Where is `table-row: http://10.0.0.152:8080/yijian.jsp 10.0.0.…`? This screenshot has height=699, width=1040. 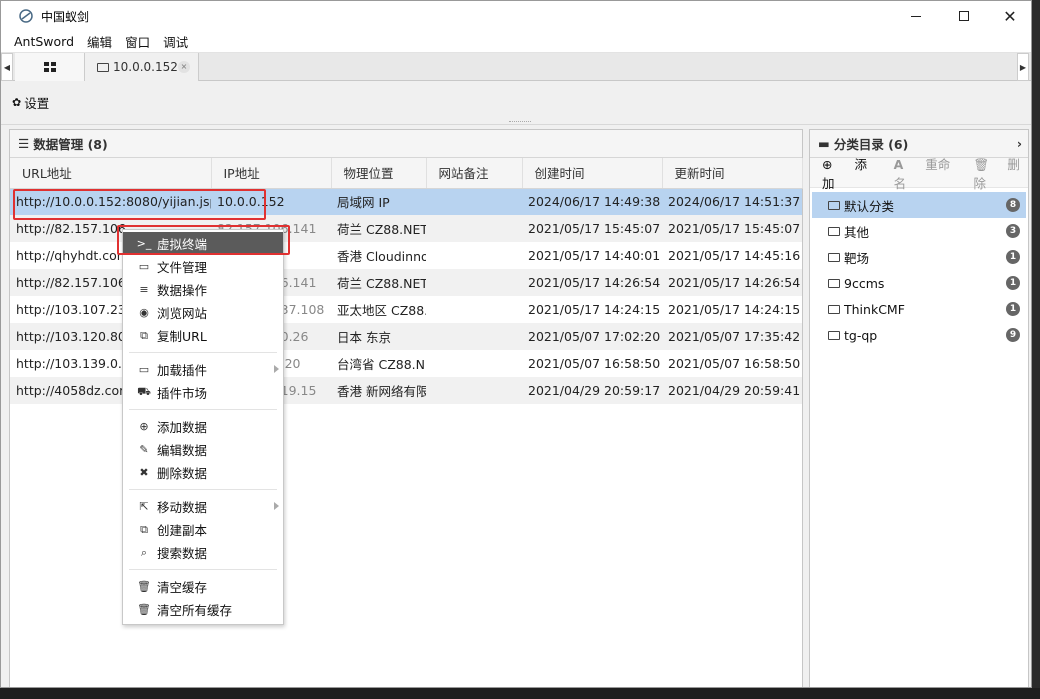 table-row: http://10.0.0.152:8080/yijian.jsp 10.0.0.… is located at coordinates (406, 201).